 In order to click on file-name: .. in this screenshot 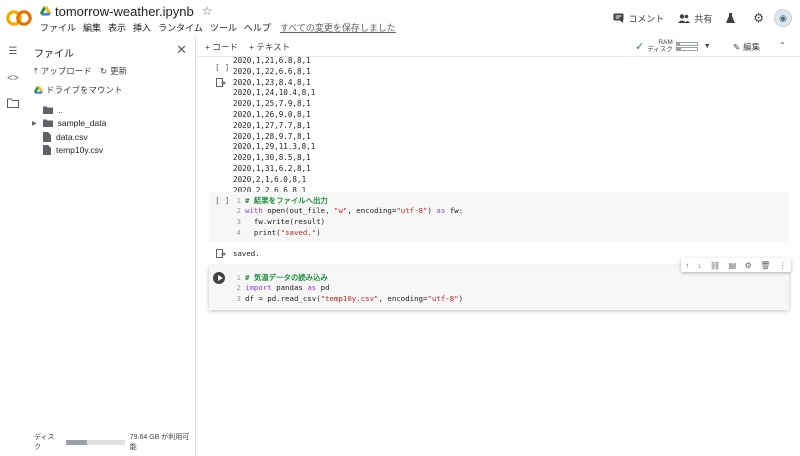, I will do `click(60, 110)`.